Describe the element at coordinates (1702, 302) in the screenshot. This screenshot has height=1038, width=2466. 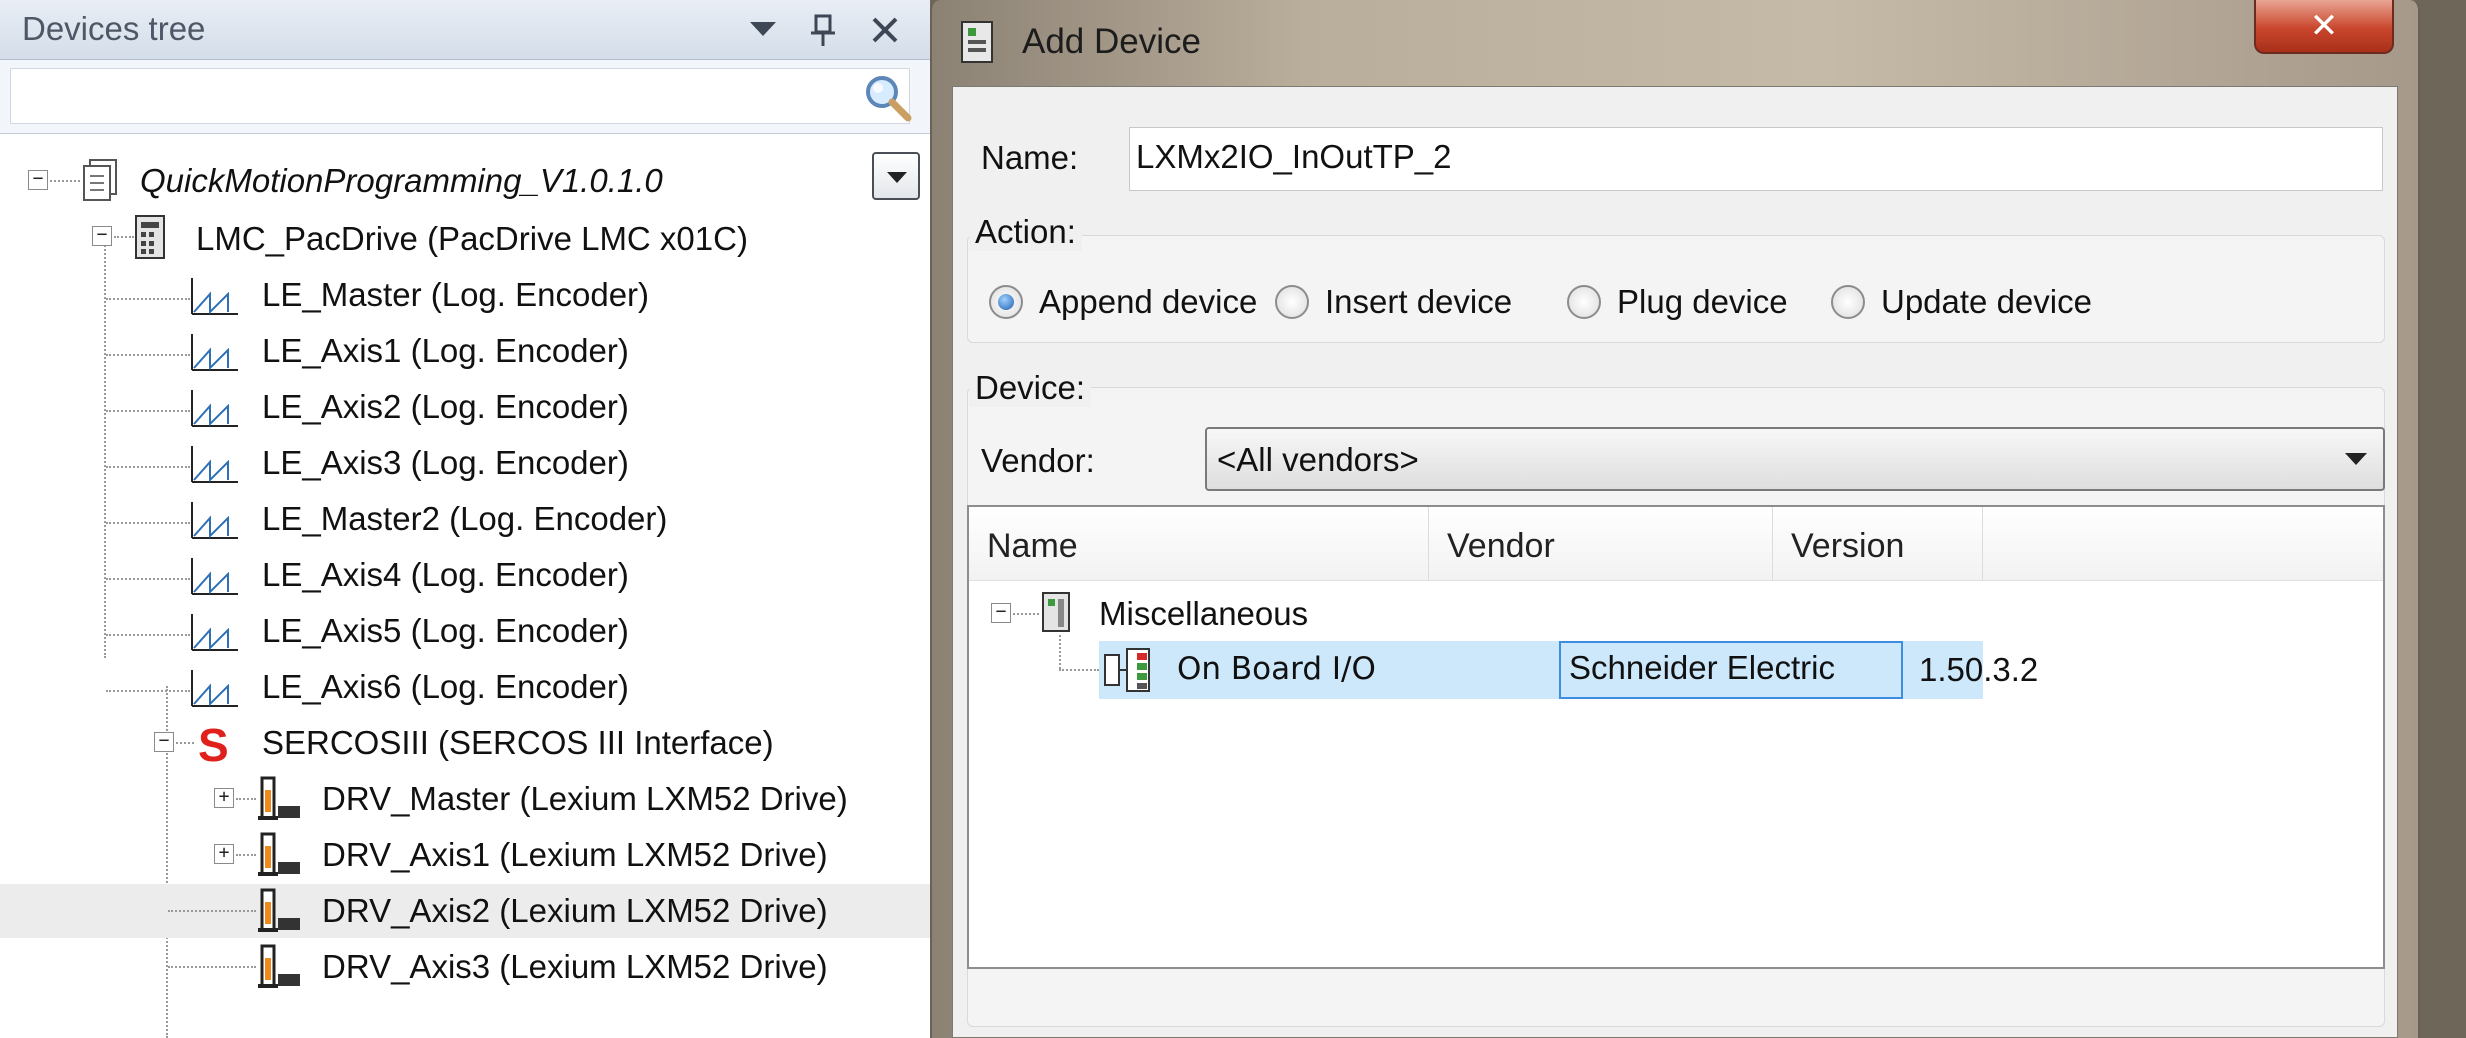
I see `plug-device-label: Plug device` at that location.